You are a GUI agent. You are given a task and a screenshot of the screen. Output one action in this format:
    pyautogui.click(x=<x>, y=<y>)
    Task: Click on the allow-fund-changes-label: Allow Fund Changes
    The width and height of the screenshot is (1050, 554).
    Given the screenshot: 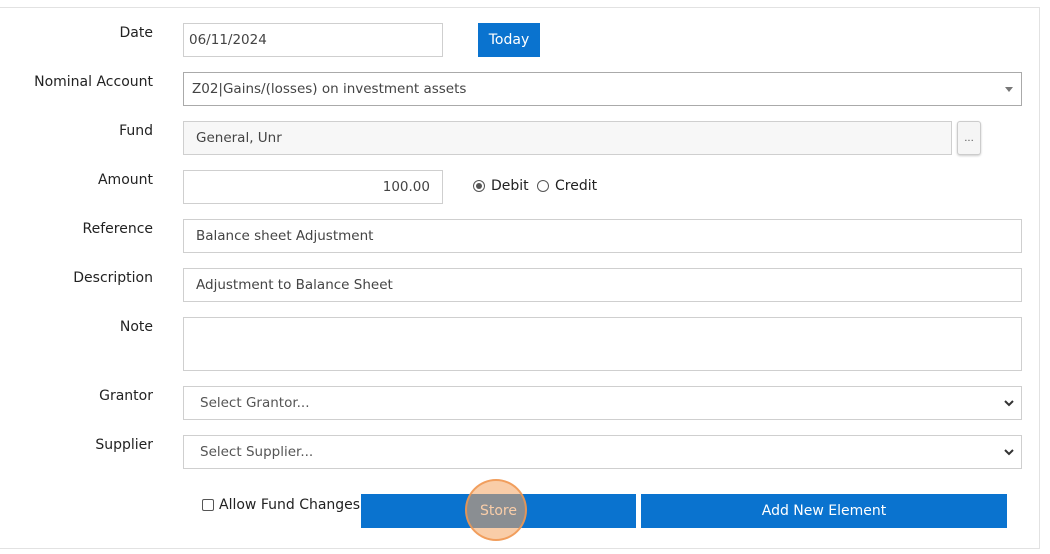 What is the action you would take?
    pyautogui.click(x=290, y=505)
    